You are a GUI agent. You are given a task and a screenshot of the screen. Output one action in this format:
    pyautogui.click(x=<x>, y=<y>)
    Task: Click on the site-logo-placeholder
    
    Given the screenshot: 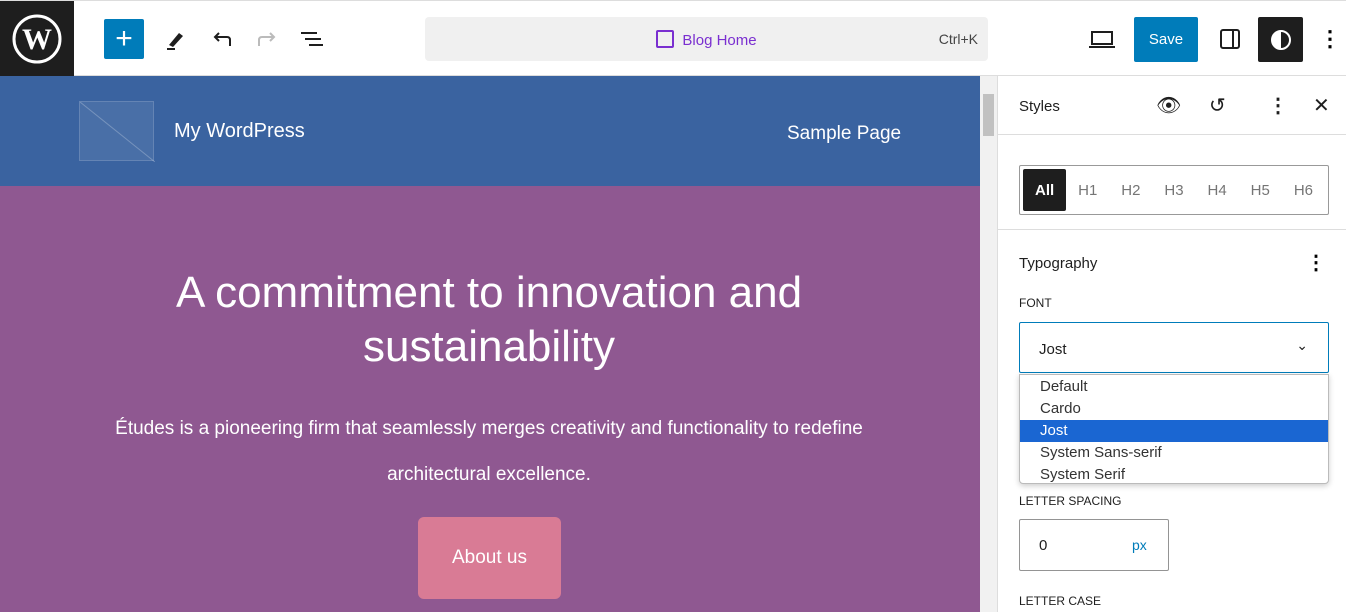 What is the action you would take?
    pyautogui.click(x=117, y=132)
    